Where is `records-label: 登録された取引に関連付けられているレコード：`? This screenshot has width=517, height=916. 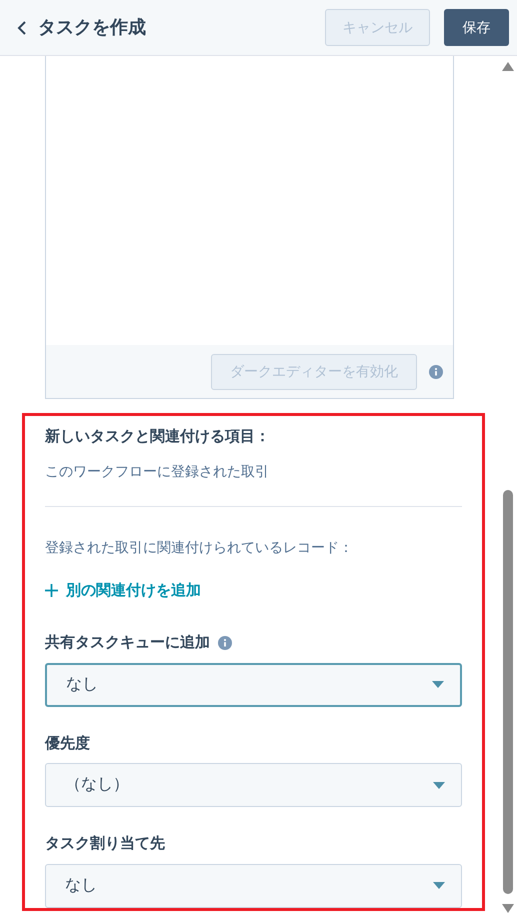 records-label: 登録された取引に関連付けられているレコード： is located at coordinates (199, 547).